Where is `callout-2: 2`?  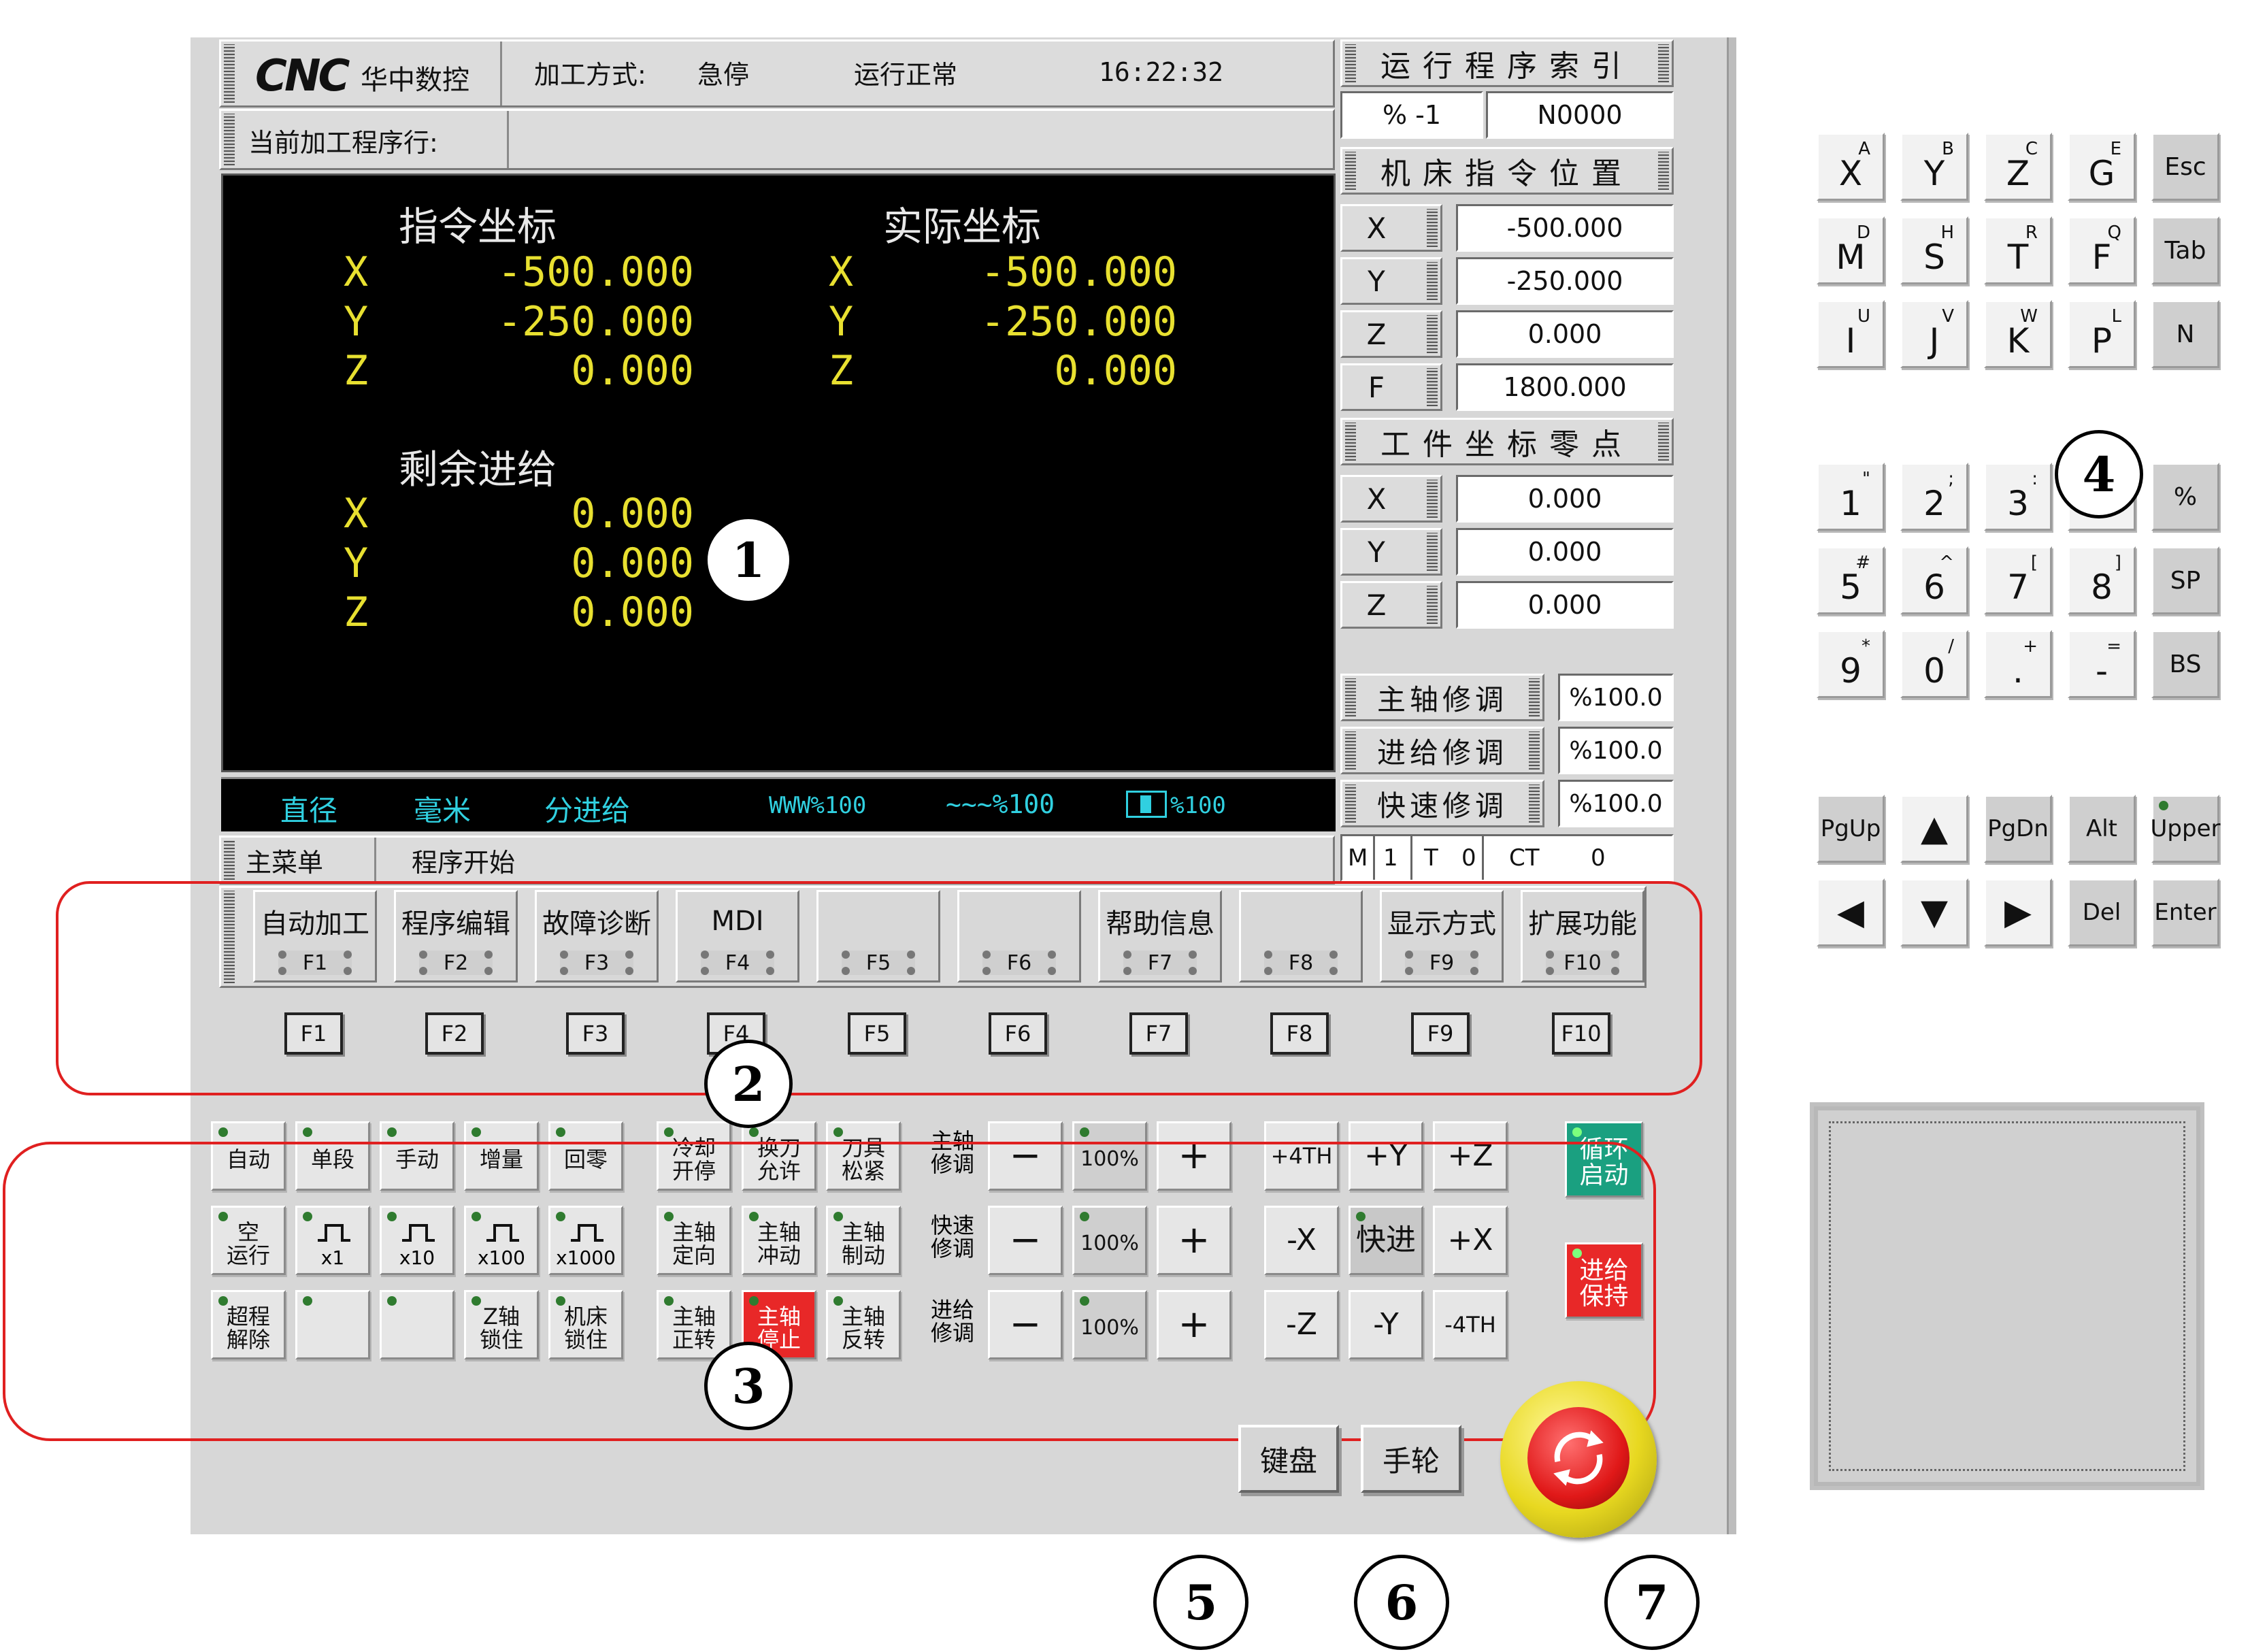
callout-2: 2 is located at coordinates (749, 1084).